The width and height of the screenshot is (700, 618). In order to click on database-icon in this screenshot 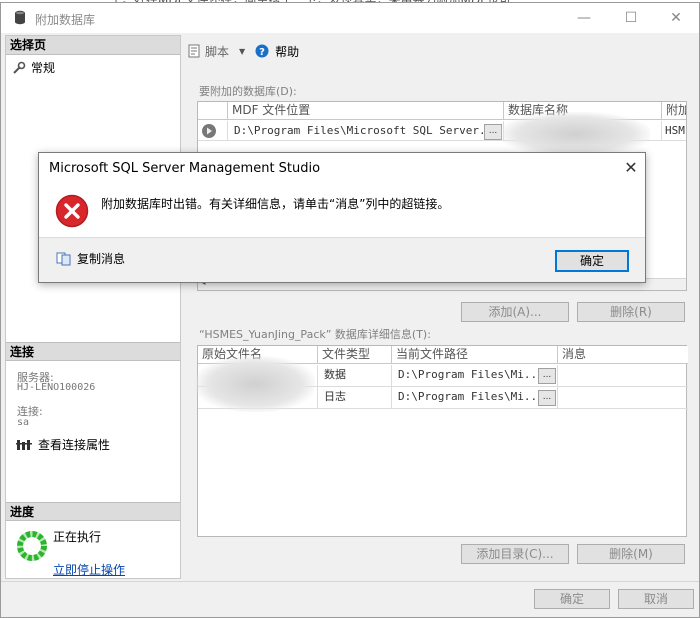, I will do `click(20, 17)`.